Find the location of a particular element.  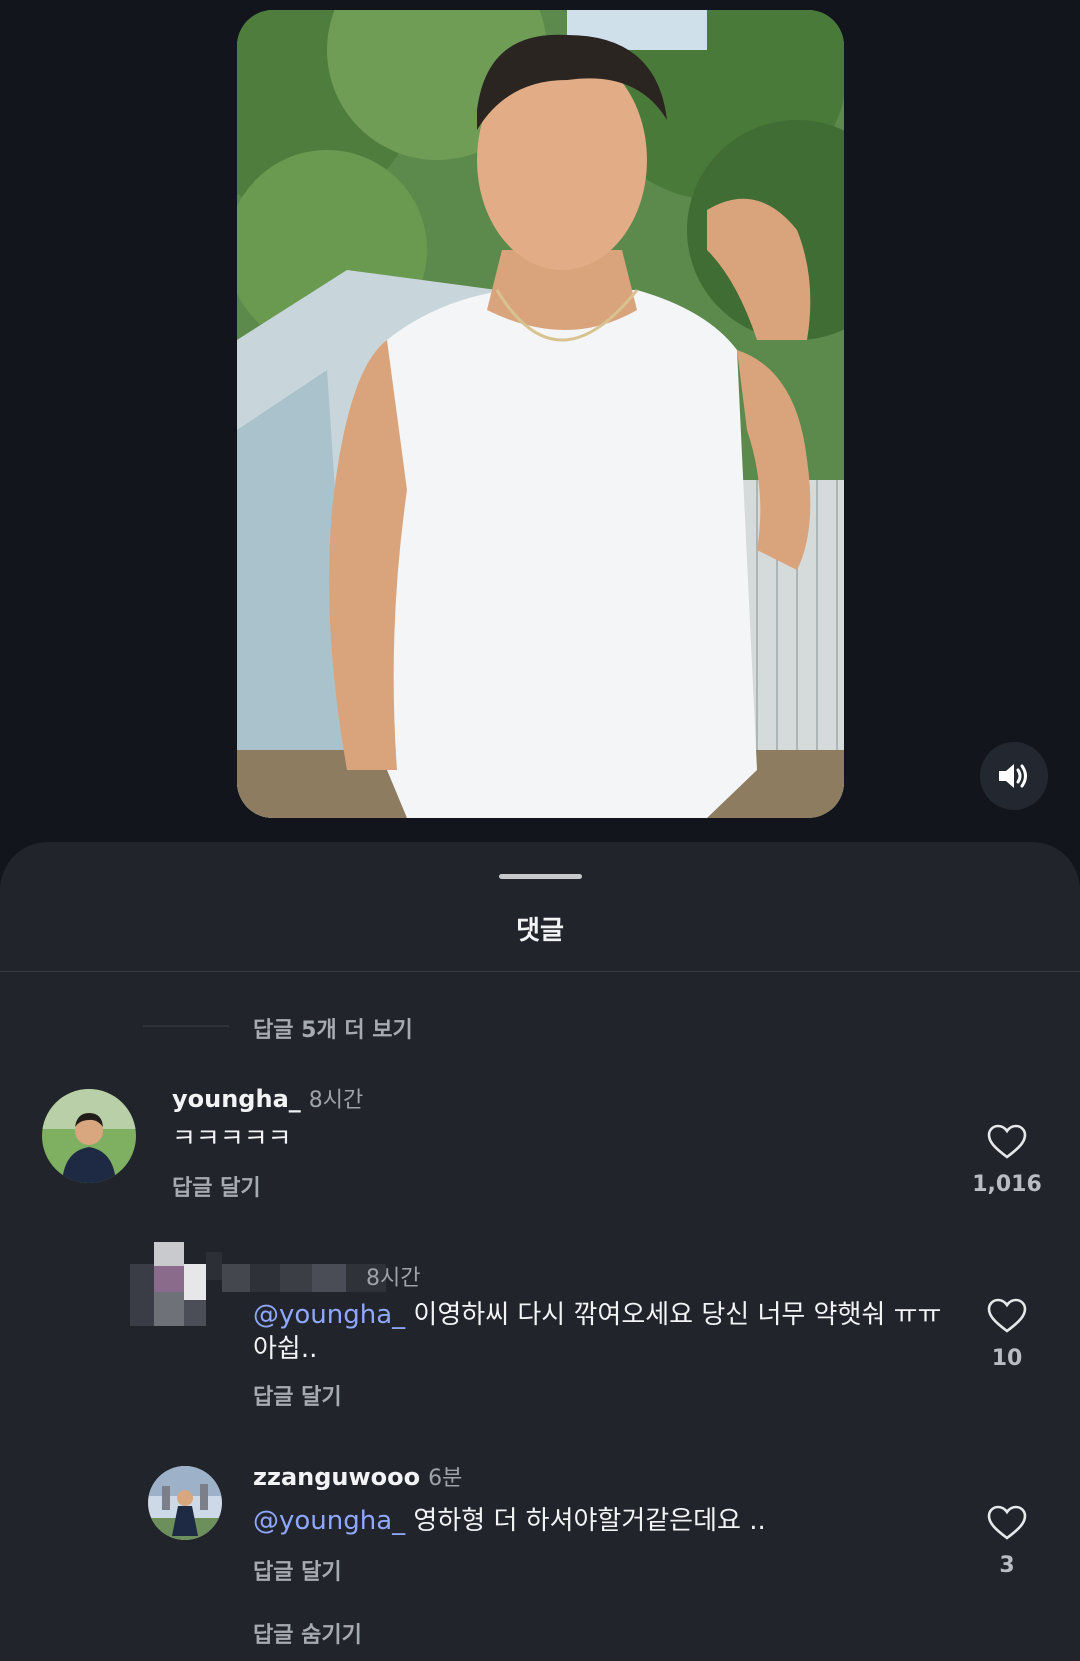

like-count: 10 is located at coordinates (1007, 1358).